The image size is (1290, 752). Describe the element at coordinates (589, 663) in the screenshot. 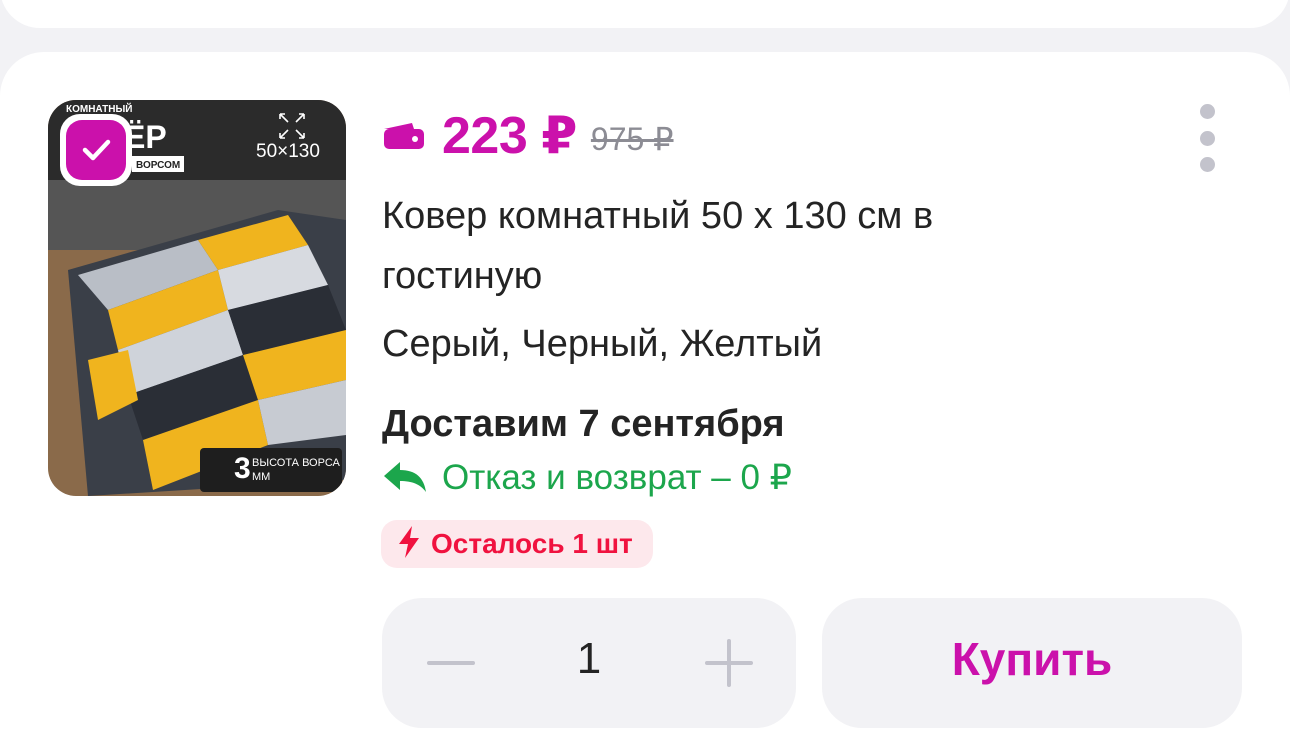

I see `quantity-stepper: 1` at that location.